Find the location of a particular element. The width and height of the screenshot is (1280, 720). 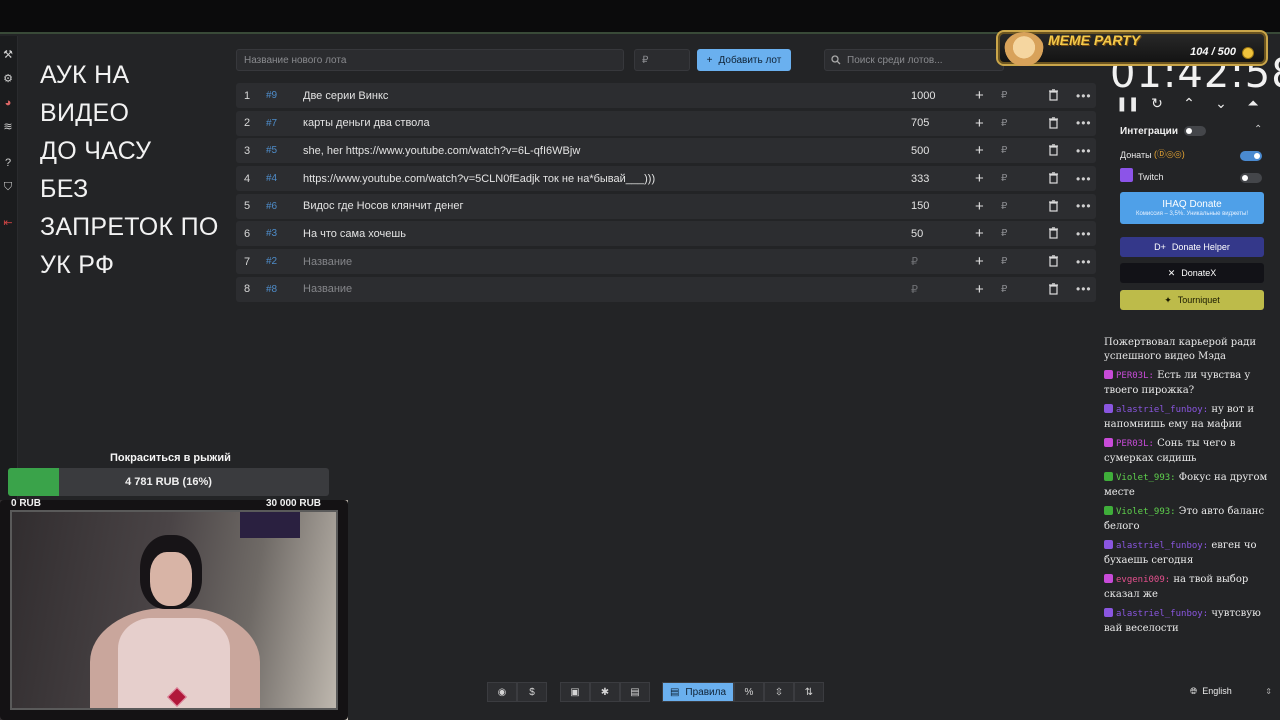

lot-amount: 500 is located at coordinates (920, 151).